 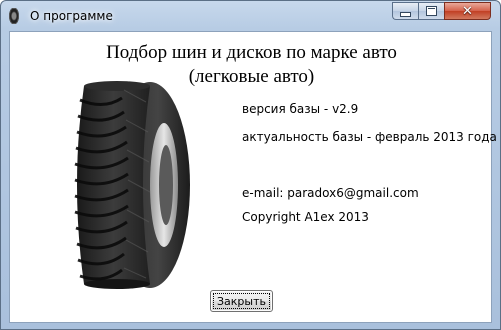 I want to click on minimize-icon, so click(x=405, y=14).